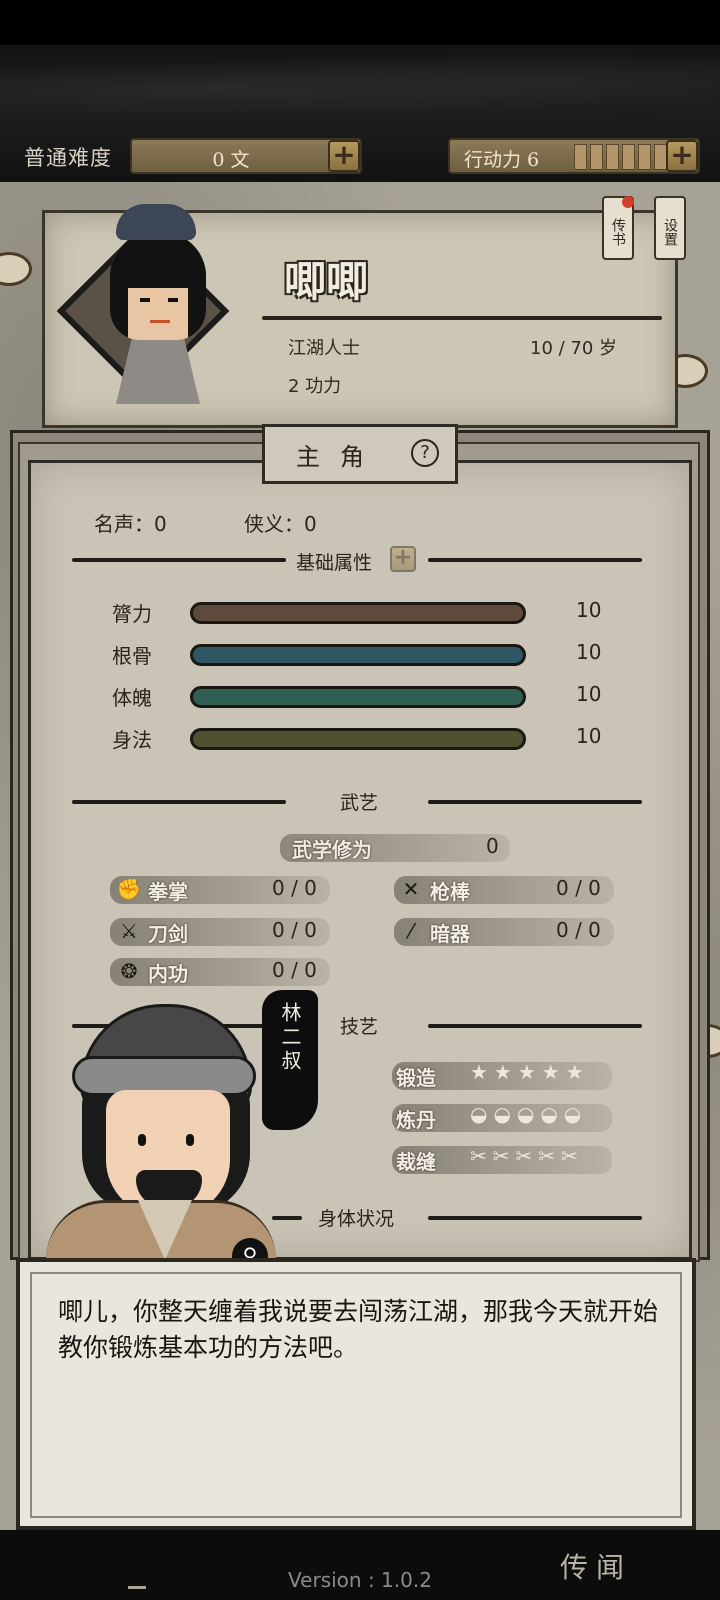 The image size is (720, 1600). What do you see at coordinates (462, 318) in the screenshot?
I see `name-underline` at bounding box center [462, 318].